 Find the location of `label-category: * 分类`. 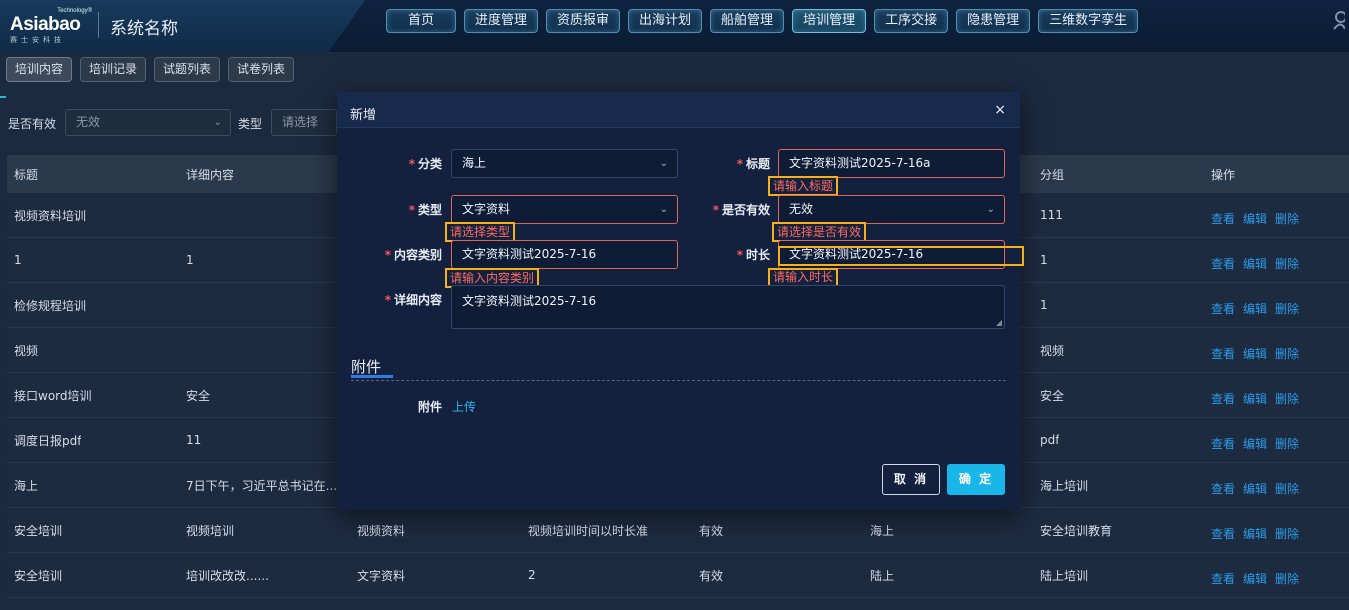

label-category: * 分类 is located at coordinates (425, 164).